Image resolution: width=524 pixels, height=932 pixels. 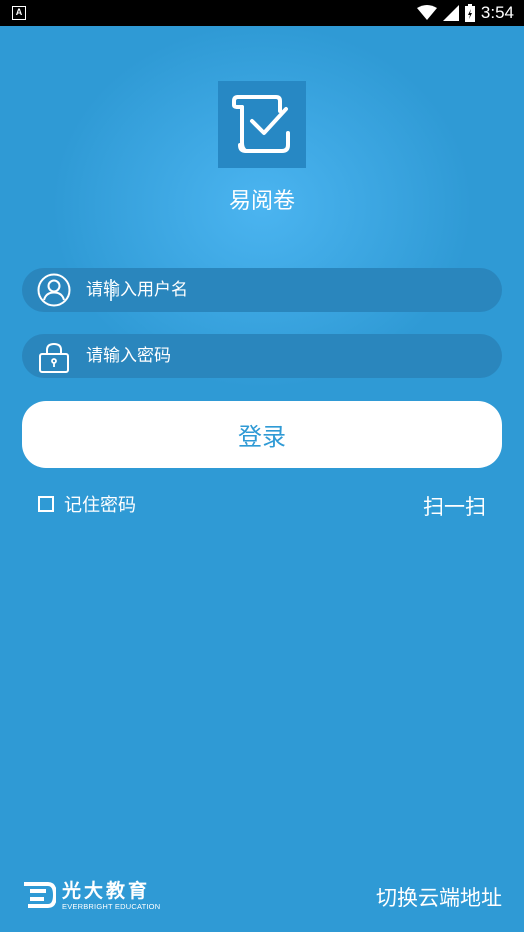 I want to click on switch-cloud-address-link: 切换云端地址, so click(x=439, y=897).